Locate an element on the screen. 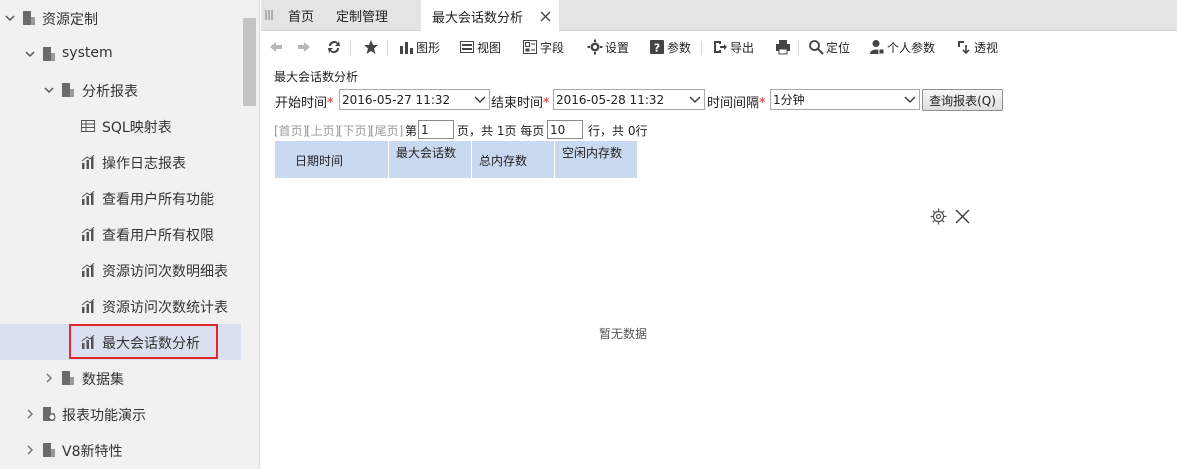 This screenshot has width=1177, height=469. interval-select: 1分钟 is located at coordinates (845, 99).